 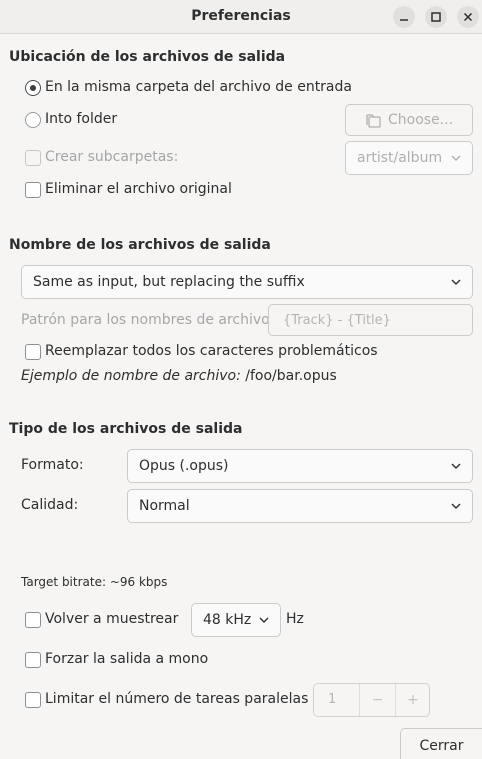 I want to click on example-label: Ejemplo de nombre de archivo:, so click(x=131, y=376).